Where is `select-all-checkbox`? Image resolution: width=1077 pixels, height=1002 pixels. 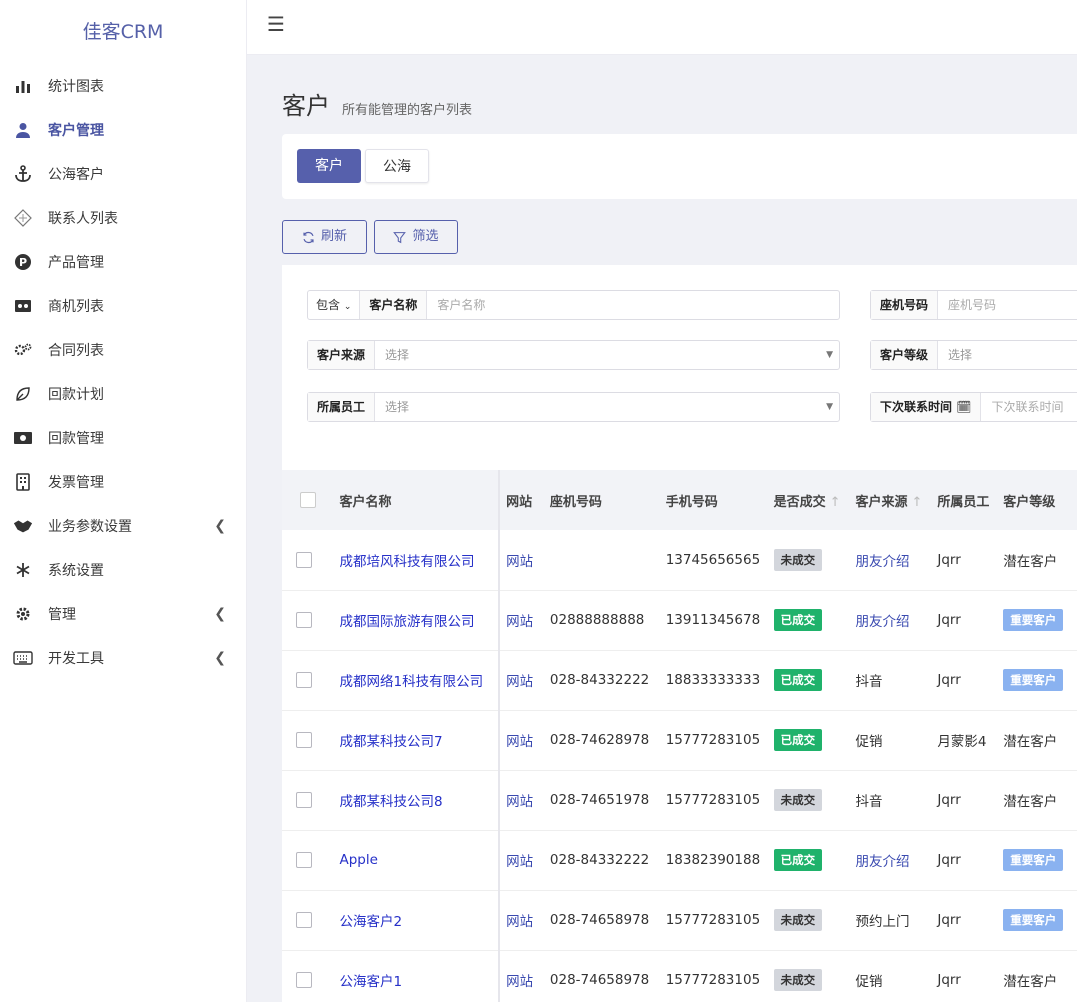 select-all-checkbox is located at coordinates (308, 500).